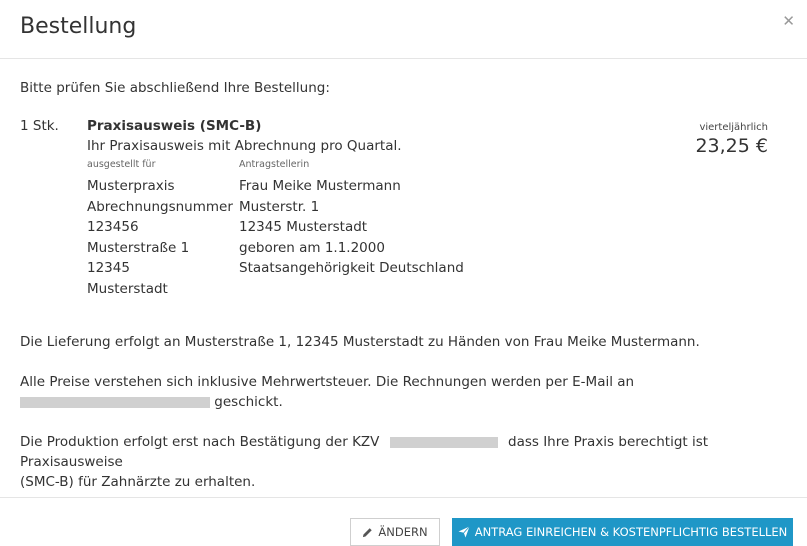 The image size is (807, 546). Describe the element at coordinates (78, 26) in the screenshot. I see `modal-title: Bestellung` at that location.